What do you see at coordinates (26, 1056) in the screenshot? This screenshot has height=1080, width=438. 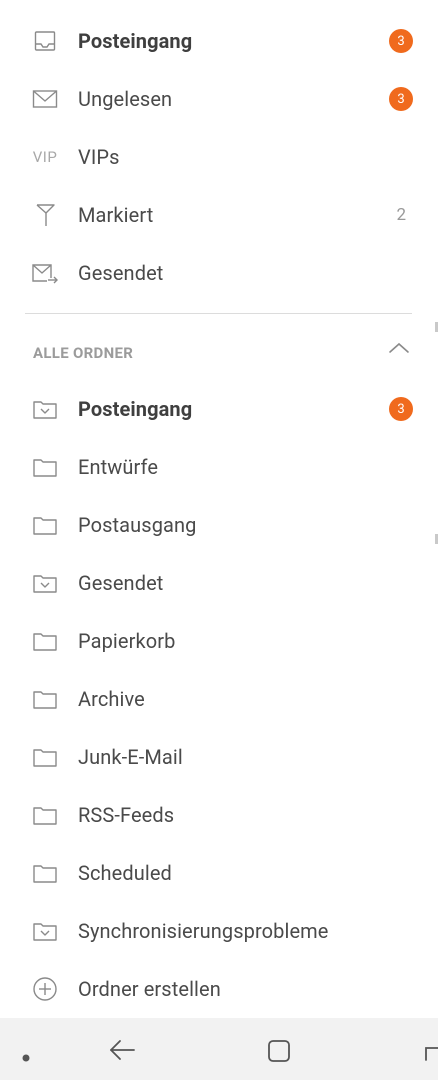 I see `dot-icon` at bounding box center [26, 1056].